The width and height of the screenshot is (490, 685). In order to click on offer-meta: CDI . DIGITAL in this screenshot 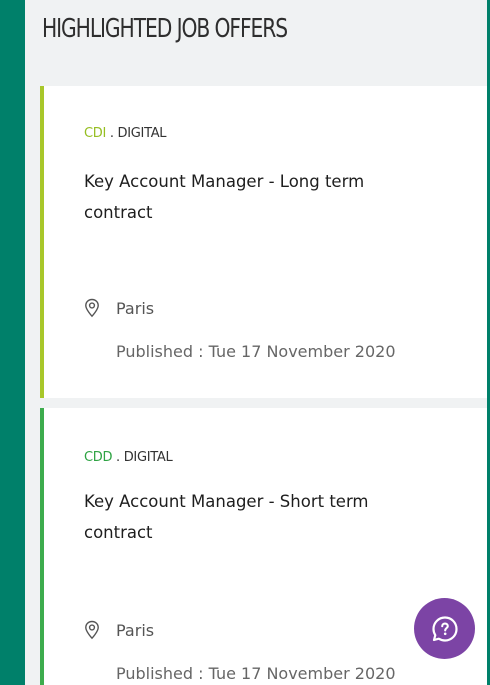, I will do `click(125, 133)`.